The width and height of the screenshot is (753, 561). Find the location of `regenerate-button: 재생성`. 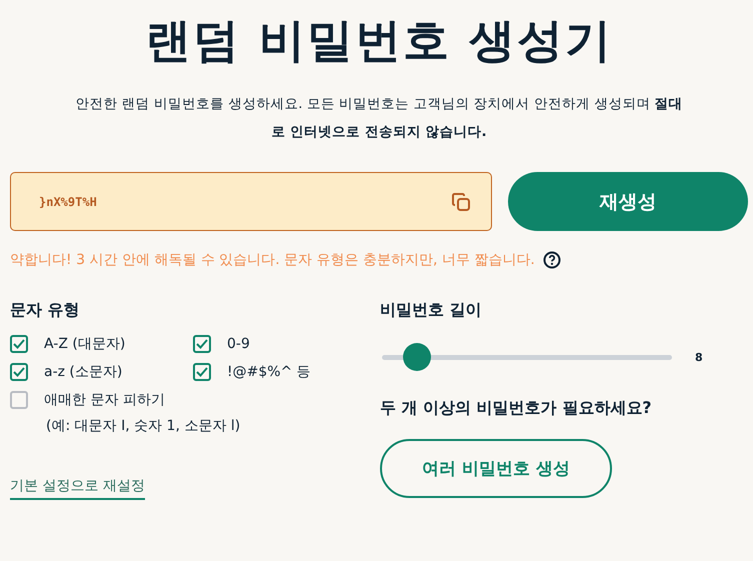

regenerate-button: 재생성 is located at coordinates (628, 201).